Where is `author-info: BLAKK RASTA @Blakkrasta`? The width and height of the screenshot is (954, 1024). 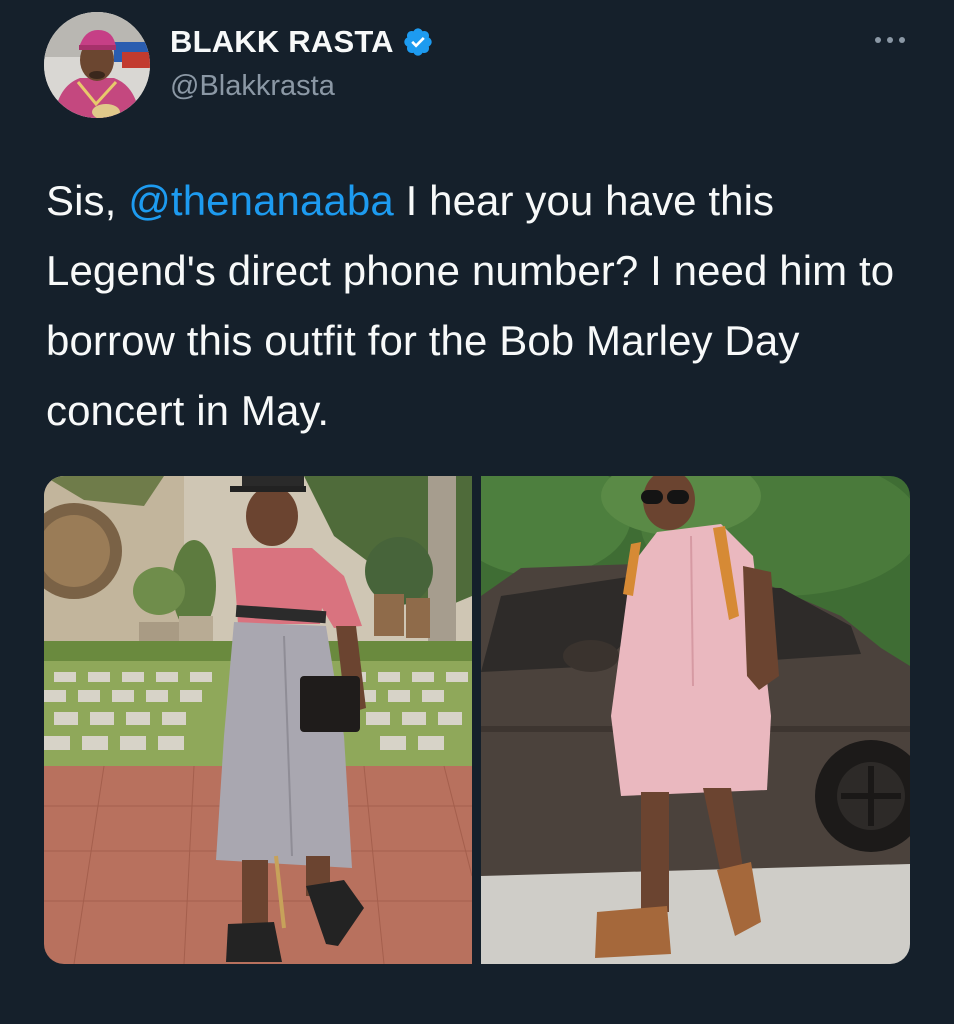
author-info: BLAKK RASTA @Blakkrasta is located at coordinates (302, 62).